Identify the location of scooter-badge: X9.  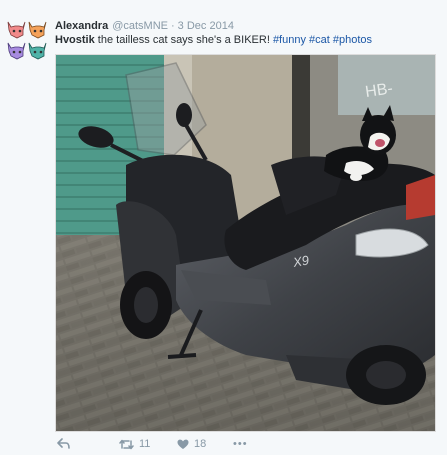
(300, 261).